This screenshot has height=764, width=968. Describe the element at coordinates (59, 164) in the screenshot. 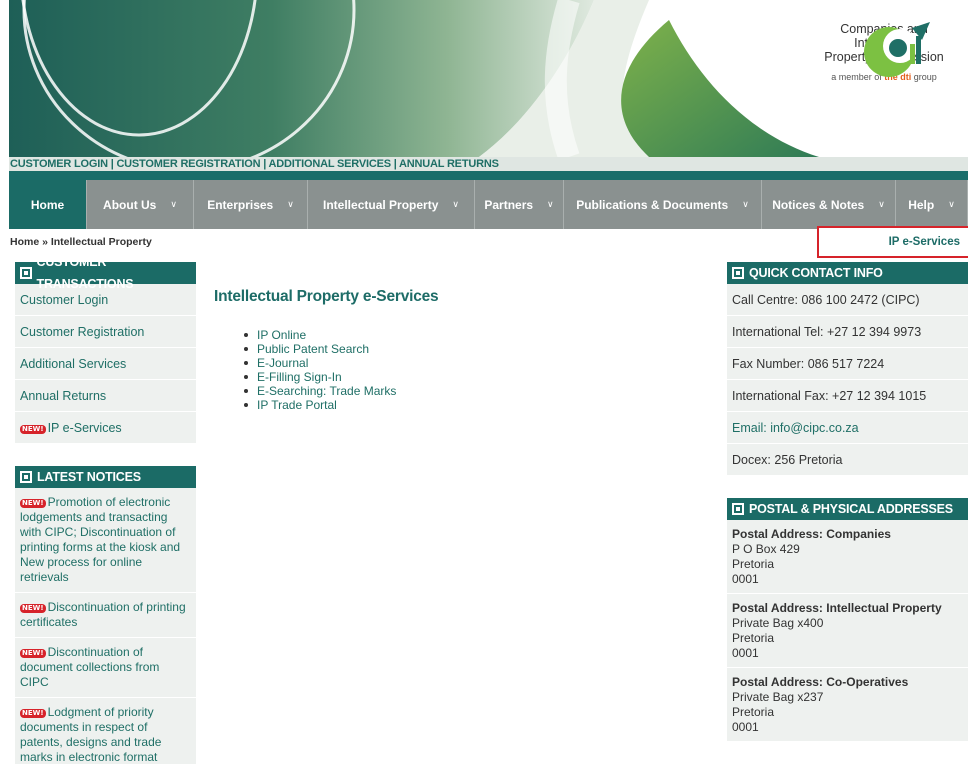

I see `toplink-customer-login: CUSTOMER LOGIN` at that location.